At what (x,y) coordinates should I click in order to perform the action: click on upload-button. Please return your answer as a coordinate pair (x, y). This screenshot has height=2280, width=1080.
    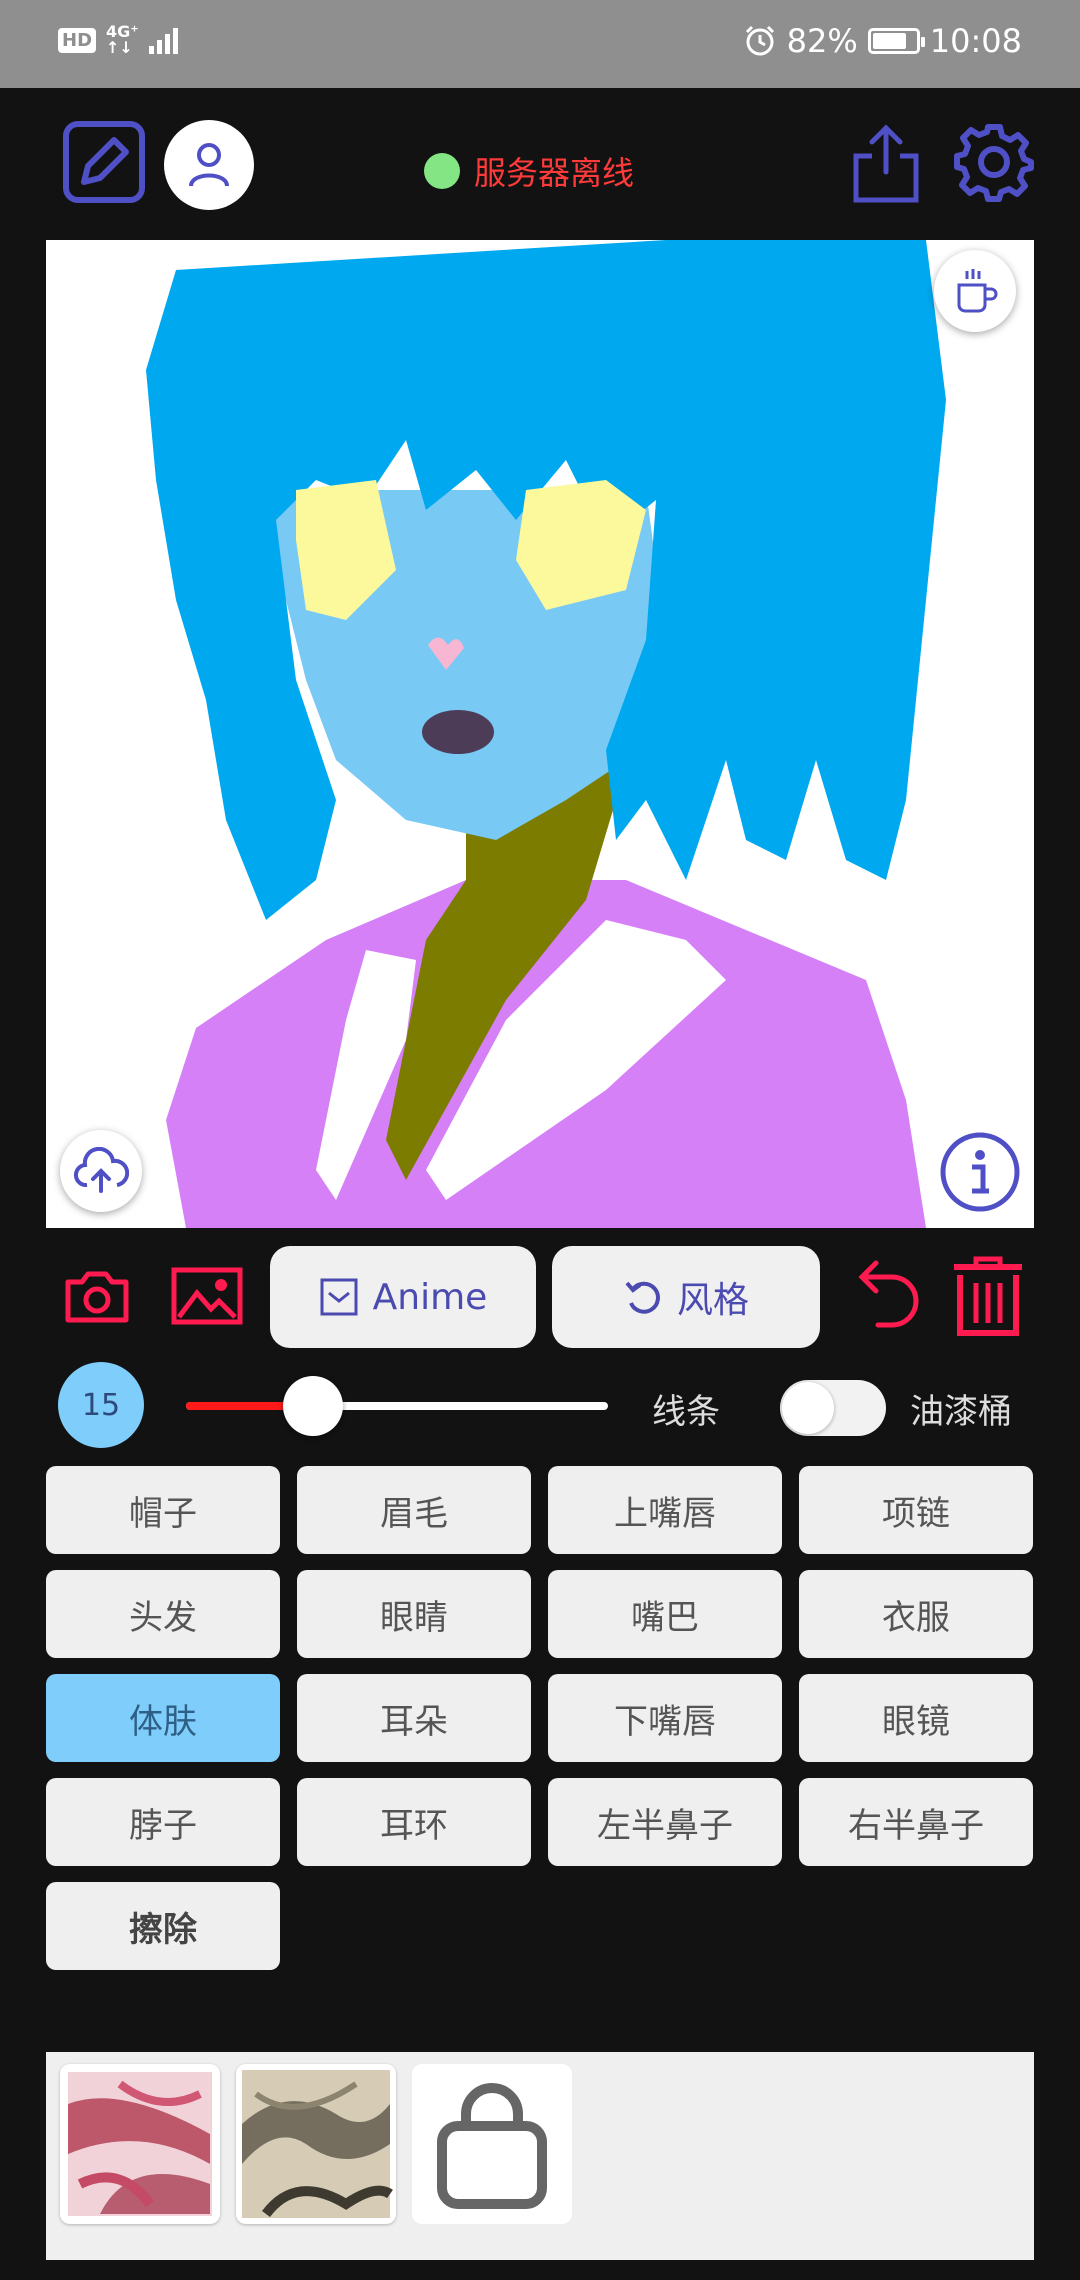
    Looking at the image, I should click on (101, 1171).